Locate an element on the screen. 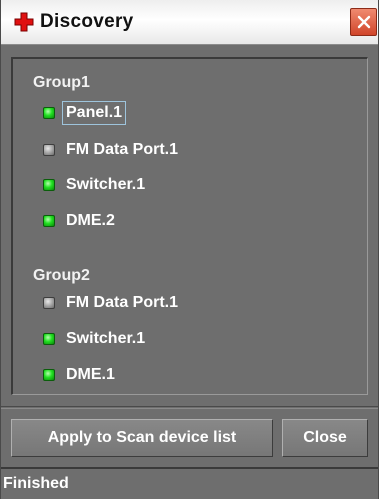  device-item-dme-1: DME.1 is located at coordinates (81, 375).